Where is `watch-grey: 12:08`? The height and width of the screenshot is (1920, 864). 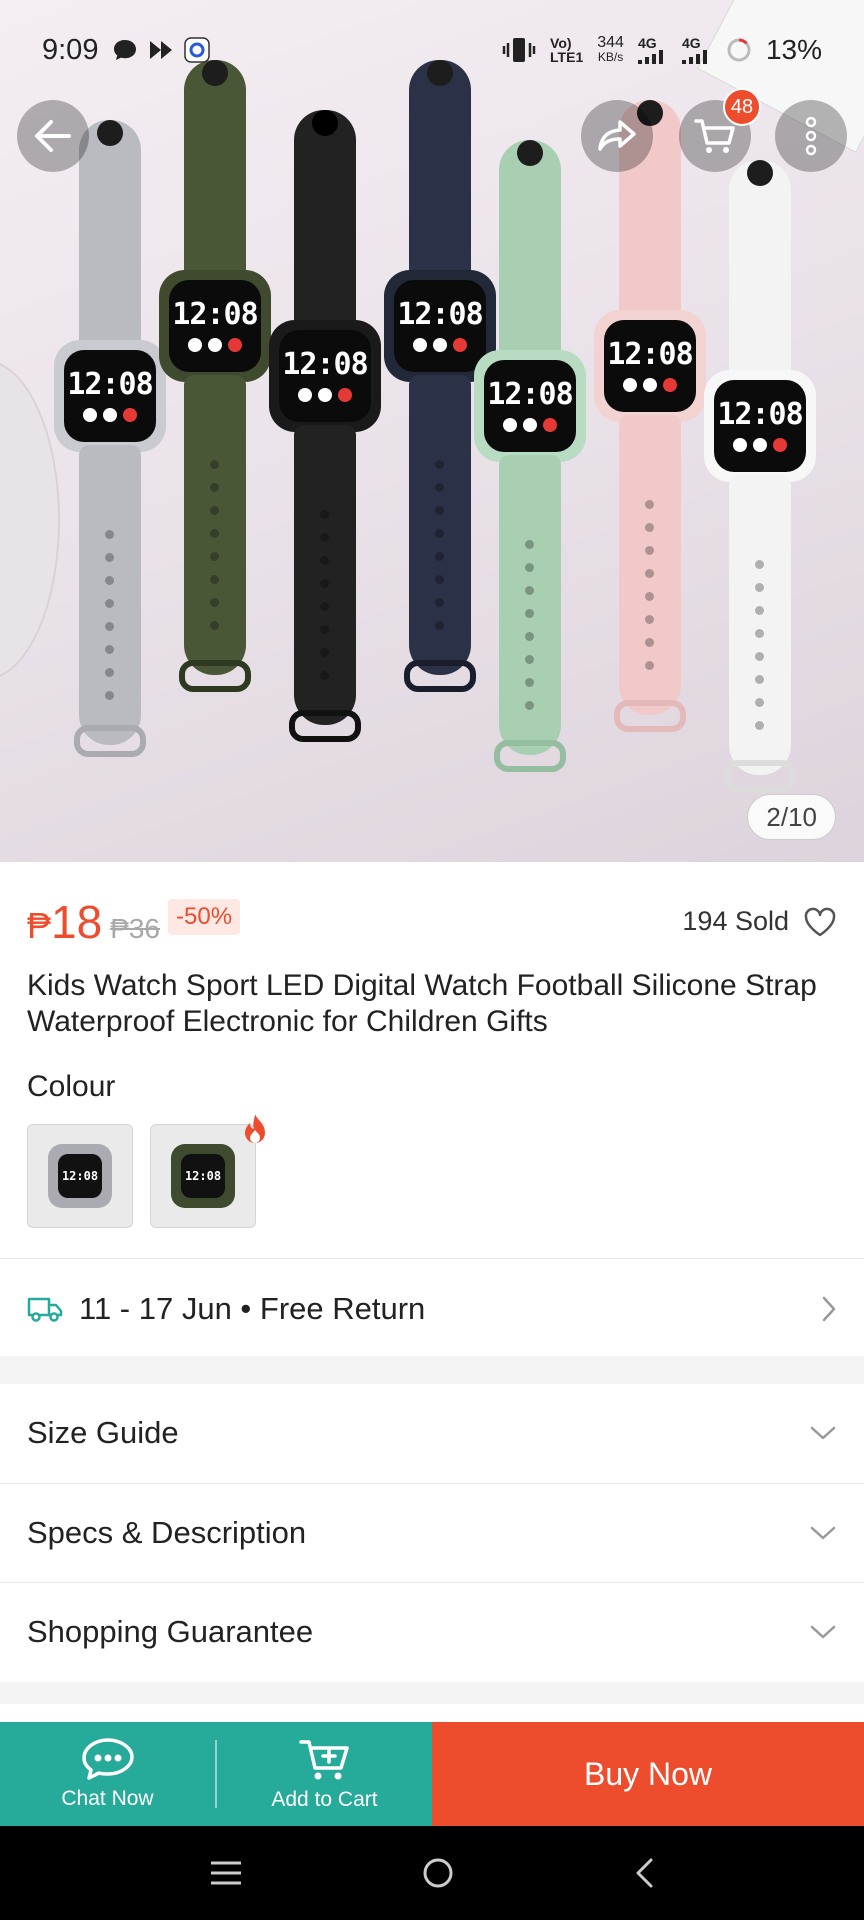
watch-grey: 12:08 is located at coordinates (110, 445).